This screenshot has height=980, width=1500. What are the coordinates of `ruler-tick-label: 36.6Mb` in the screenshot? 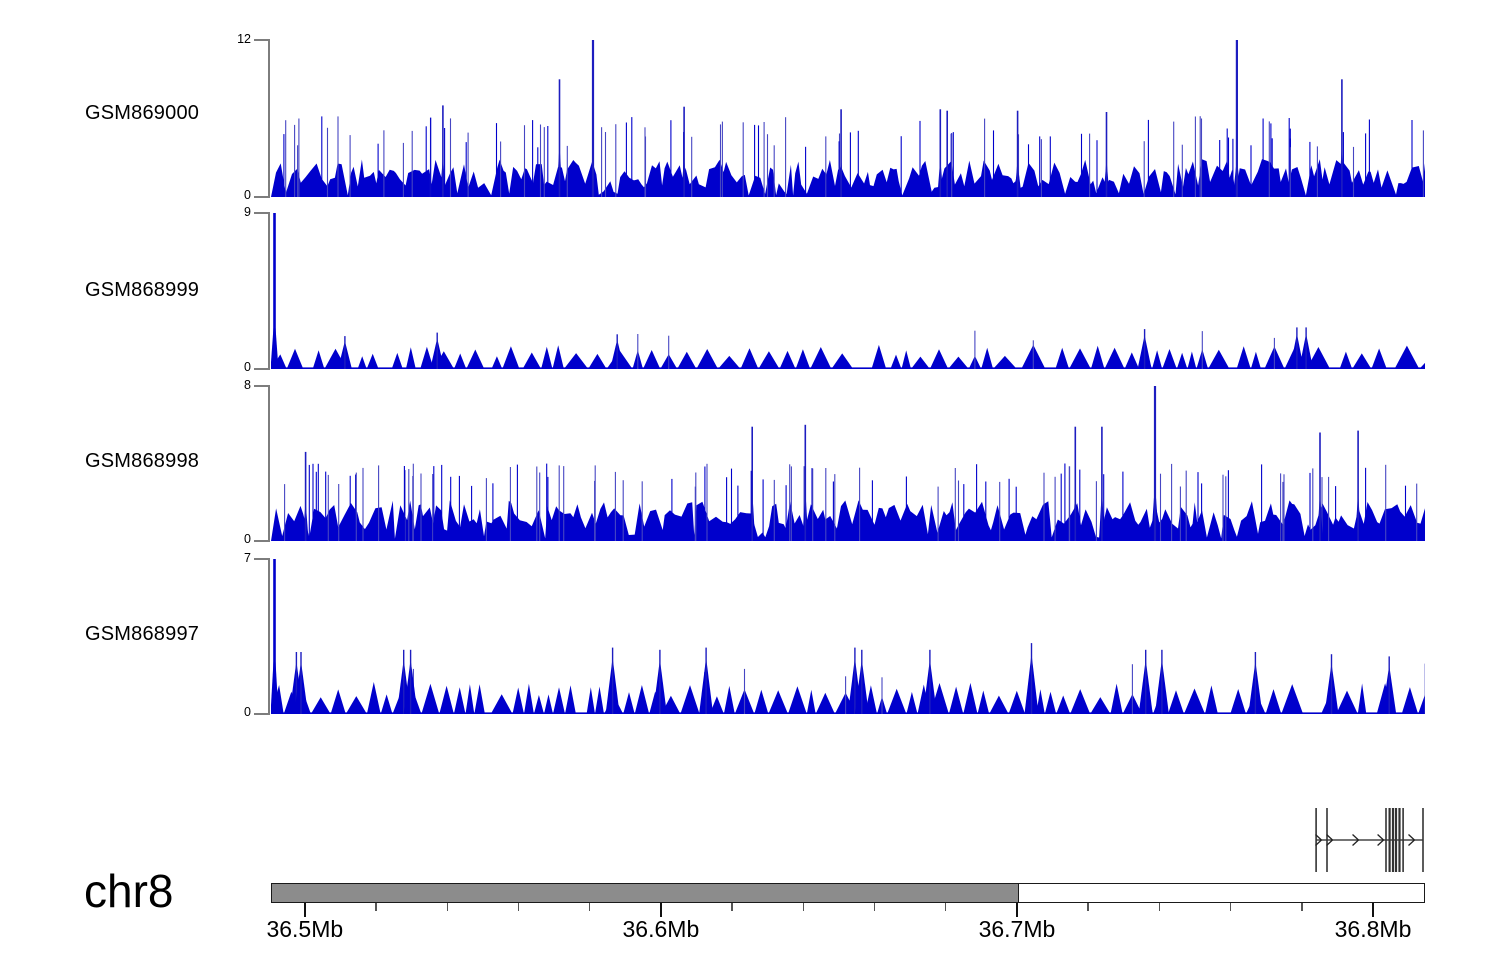 It's located at (661, 929).